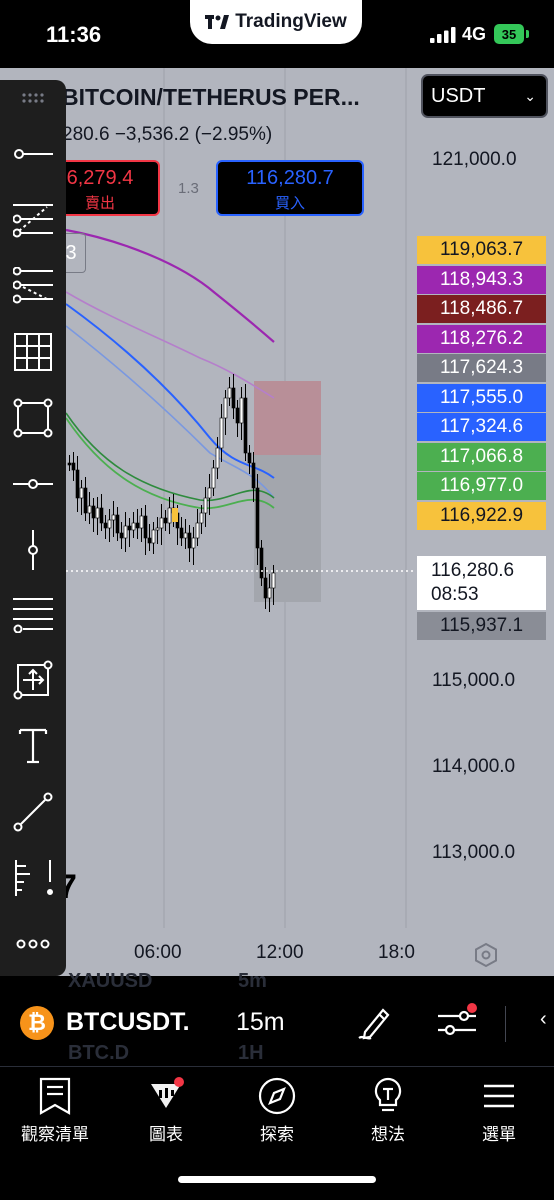 The image size is (554, 1200). What do you see at coordinates (166, 1134) in the screenshot?
I see `nav-label: 圖表` at bounding box center [166, 1134].